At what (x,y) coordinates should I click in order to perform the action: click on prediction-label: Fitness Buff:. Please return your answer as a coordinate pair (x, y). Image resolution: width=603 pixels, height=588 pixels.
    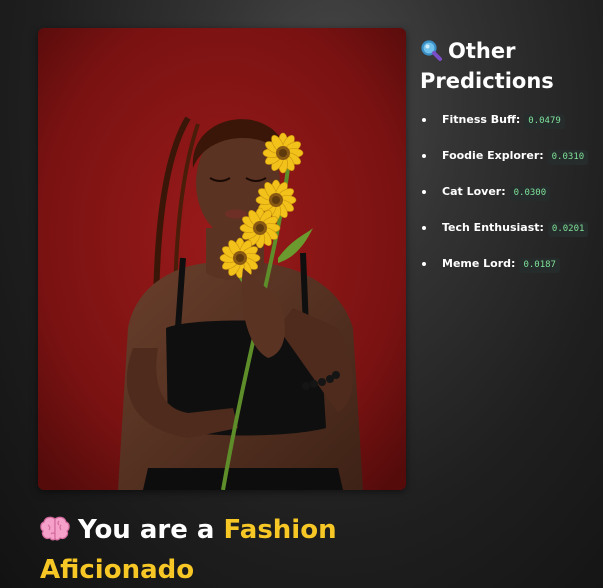
    Looking at the image, I should click on (481, 119).